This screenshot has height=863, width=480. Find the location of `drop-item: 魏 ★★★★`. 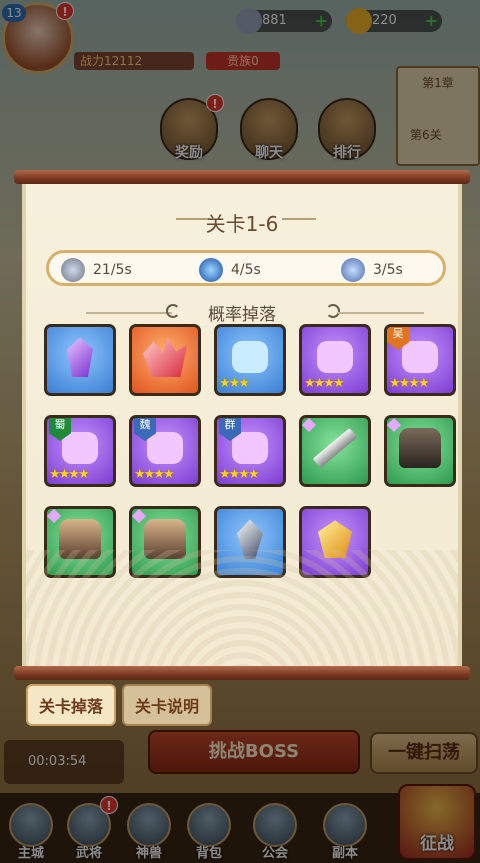

drop-item: 魏 ★★★★ is located at coordinates (165, 451).